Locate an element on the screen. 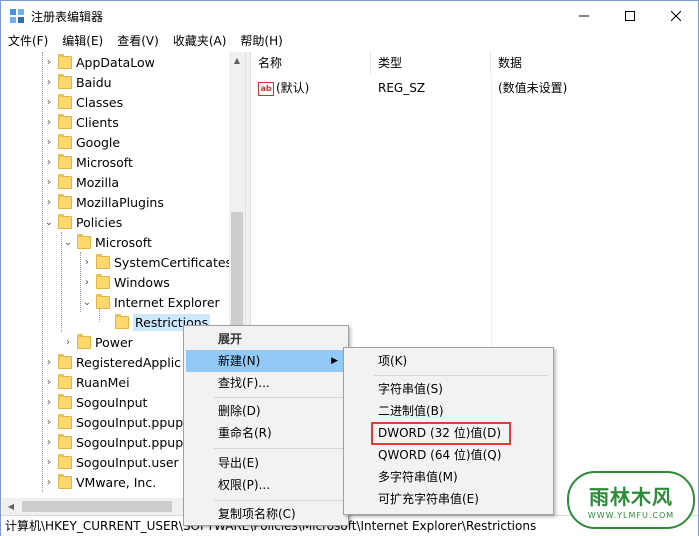 Image resolution: width=699 pixels, height=536 pixels. tree-item-label: SogouInput.ppup is located at coordinates (130, 422).